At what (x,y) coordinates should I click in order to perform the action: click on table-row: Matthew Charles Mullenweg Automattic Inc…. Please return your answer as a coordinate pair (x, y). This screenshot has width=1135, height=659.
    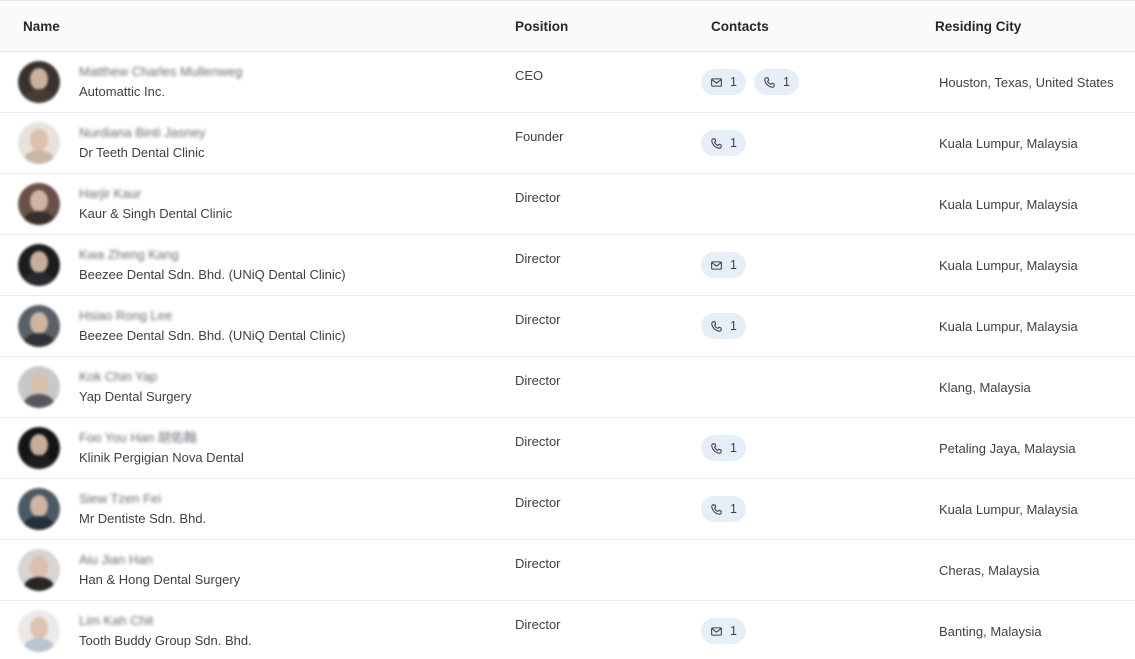
    Looking at the image, I should click on (567, 82).